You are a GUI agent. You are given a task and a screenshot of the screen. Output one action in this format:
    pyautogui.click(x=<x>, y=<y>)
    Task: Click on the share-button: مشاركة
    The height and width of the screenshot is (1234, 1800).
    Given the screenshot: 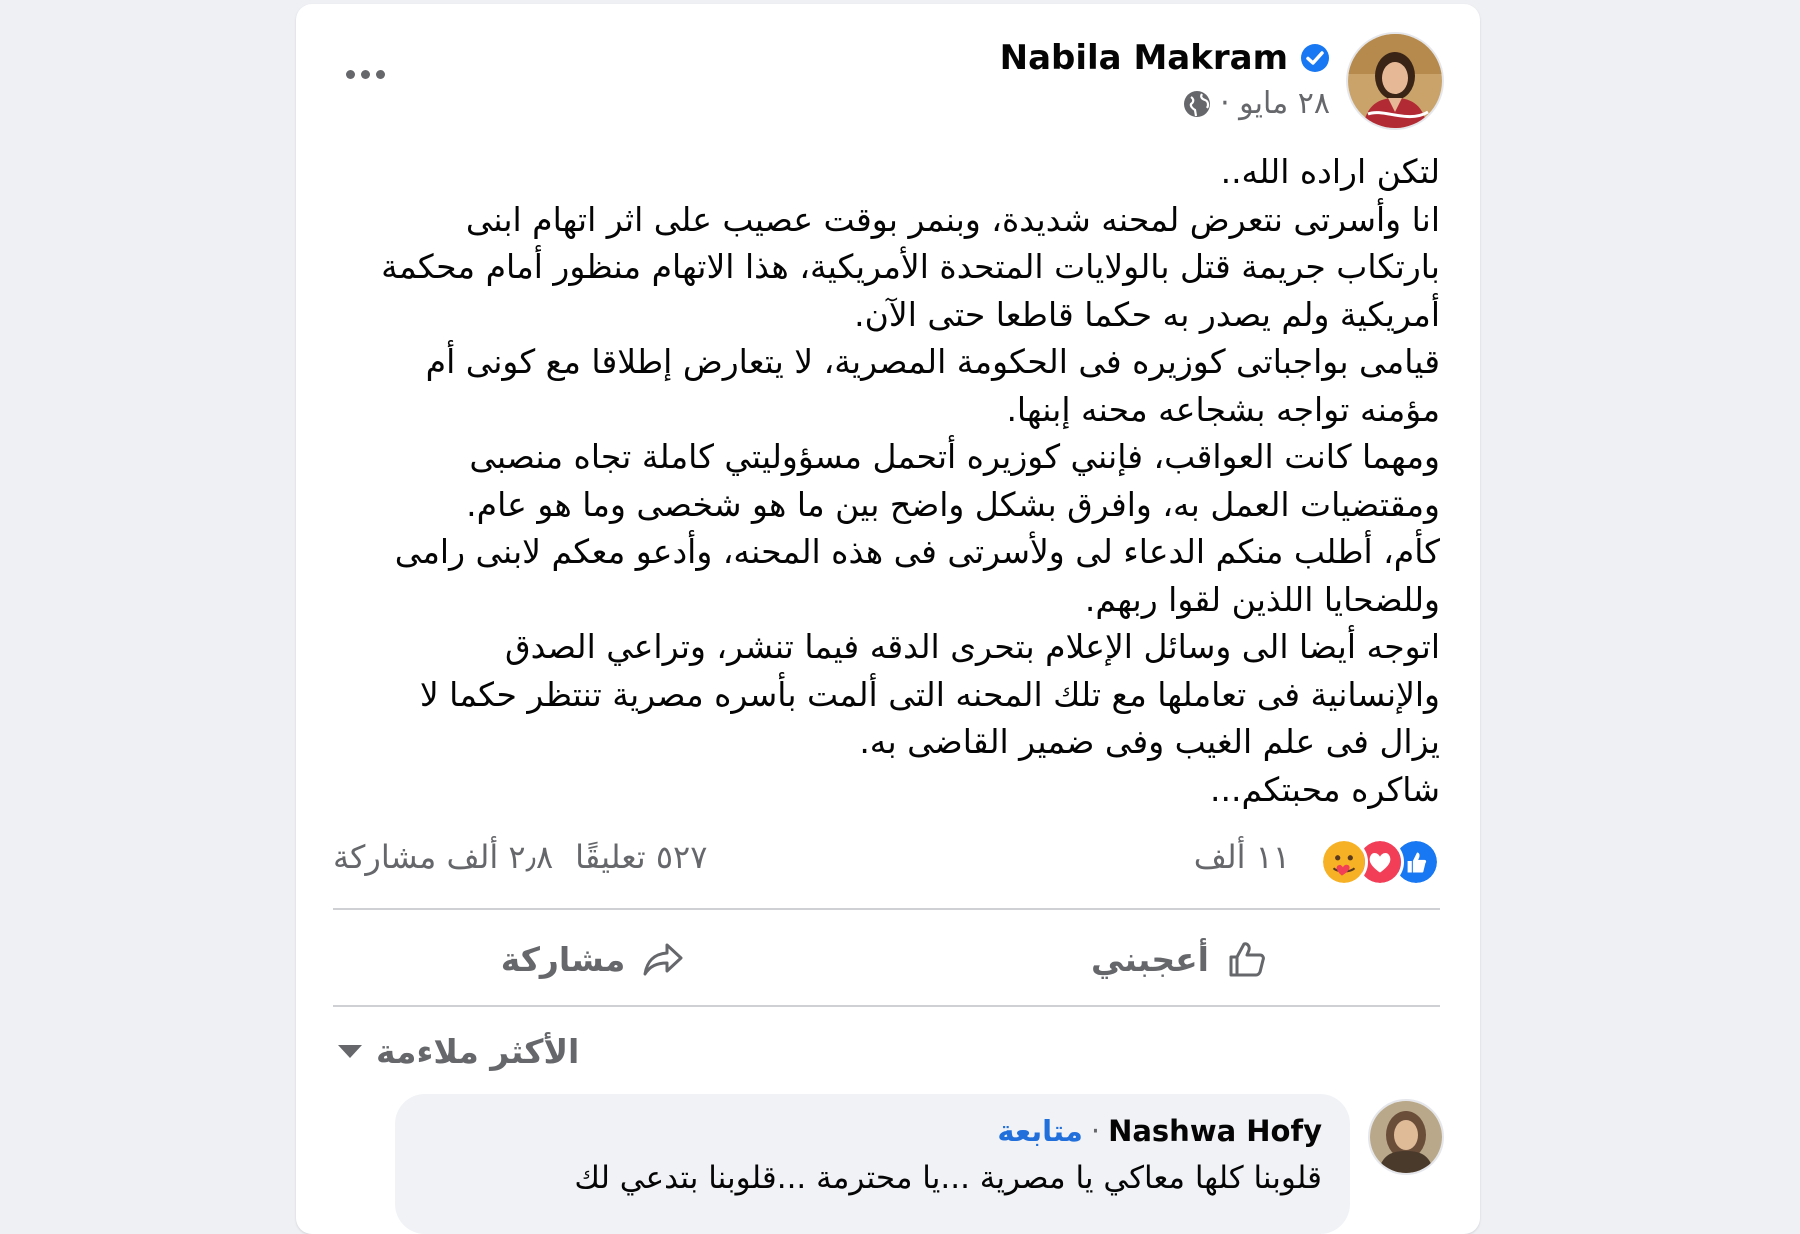 What is the action you would take?
    pyautogui.click(x=593, y=959)
    